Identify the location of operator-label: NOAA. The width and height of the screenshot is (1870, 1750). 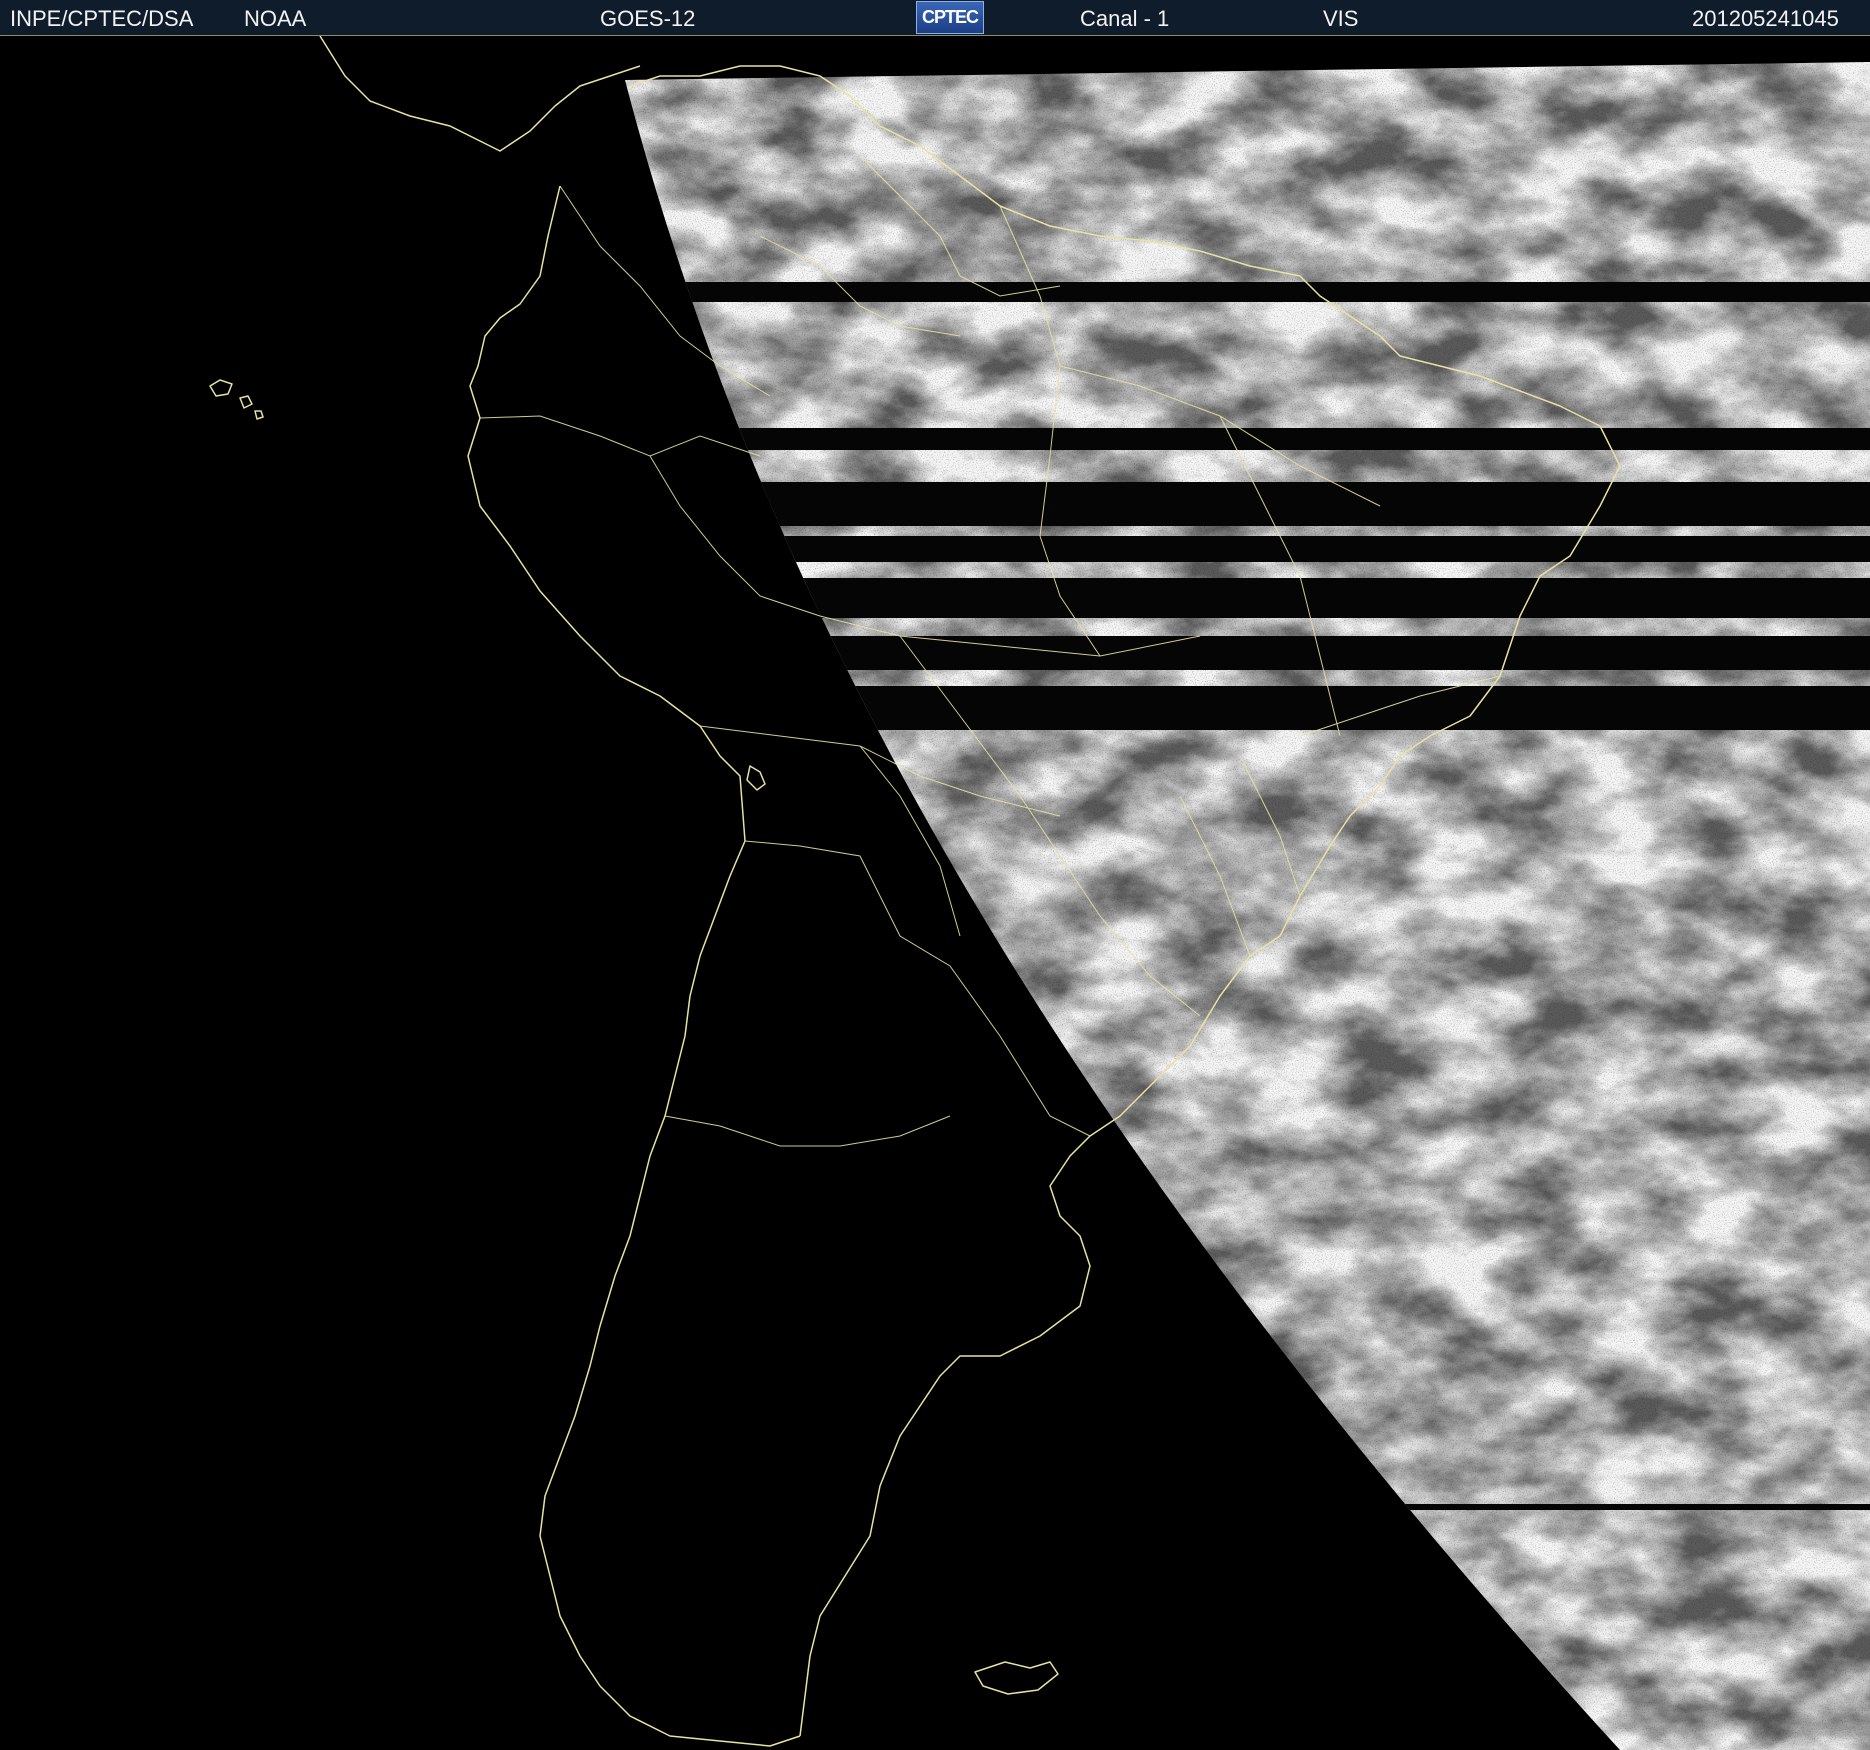
(275, 18).